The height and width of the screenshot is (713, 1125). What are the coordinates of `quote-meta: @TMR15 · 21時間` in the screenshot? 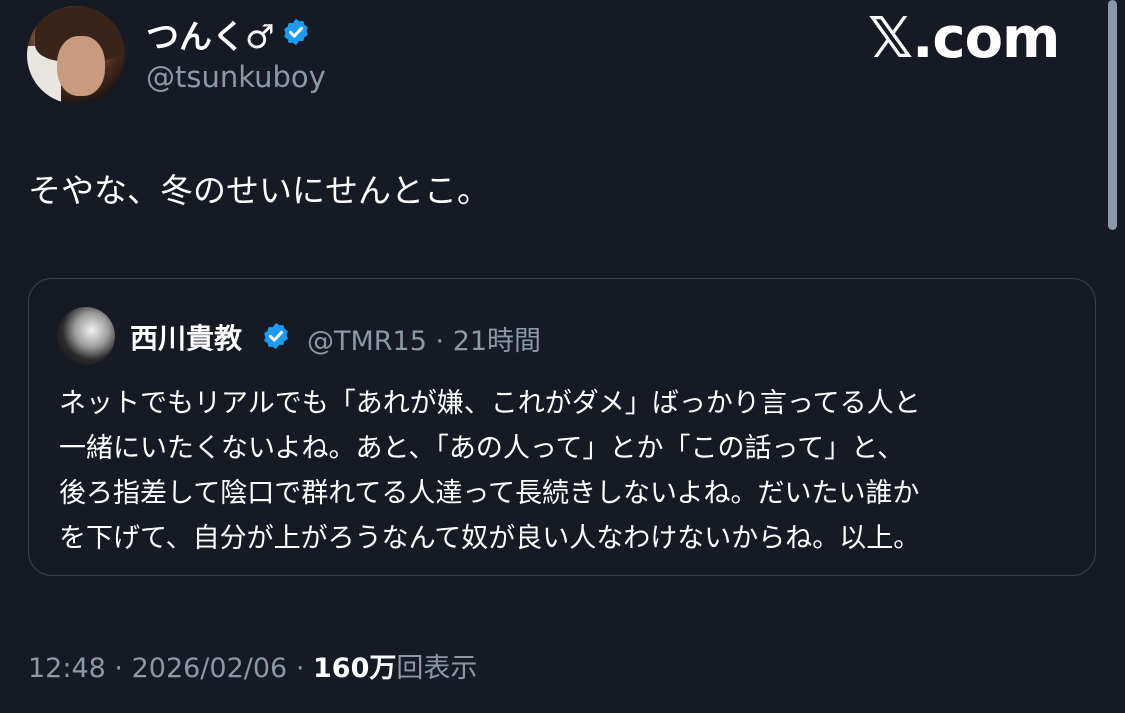 It's located at (424, 338).